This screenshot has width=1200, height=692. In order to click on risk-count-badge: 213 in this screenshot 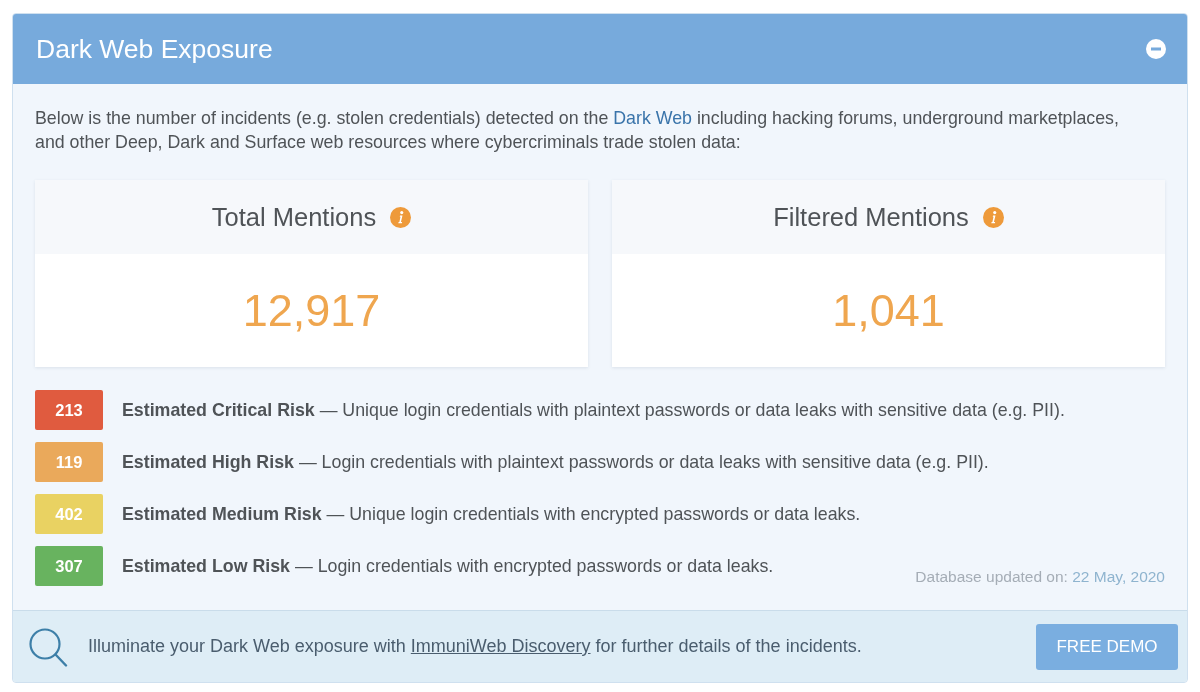, I will do `click(69, 410)`.